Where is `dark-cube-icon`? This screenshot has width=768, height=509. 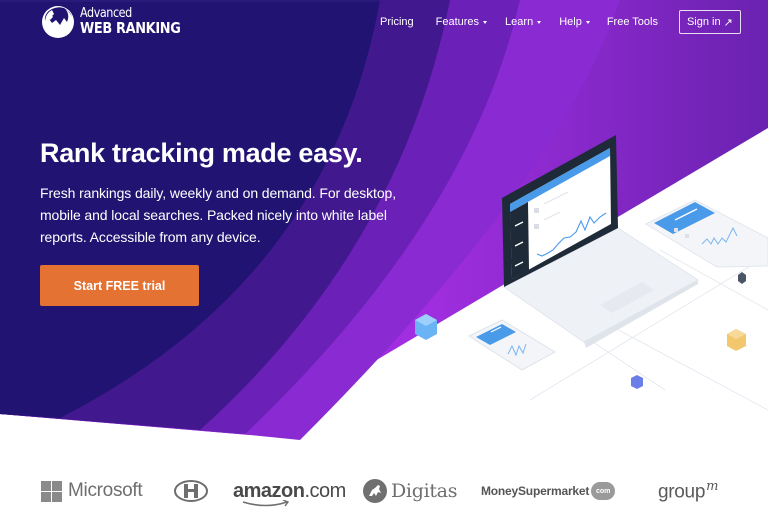
dark-cube-icon is located at coordinates (742, 278).